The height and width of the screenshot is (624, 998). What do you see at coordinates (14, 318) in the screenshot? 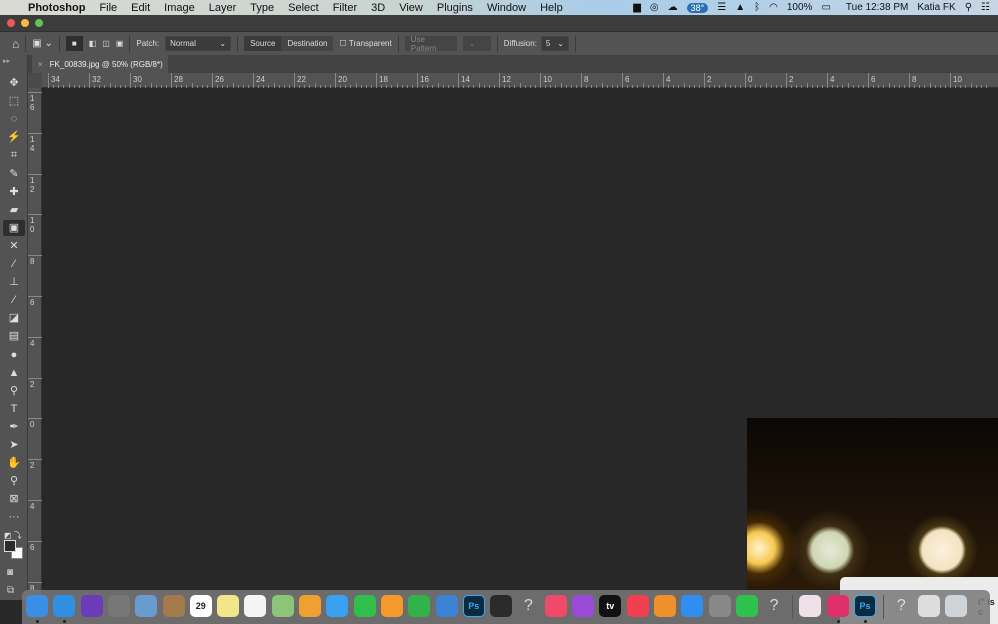
I see `eraser-tool-icon: ◪` at bounding box center [14, 318].